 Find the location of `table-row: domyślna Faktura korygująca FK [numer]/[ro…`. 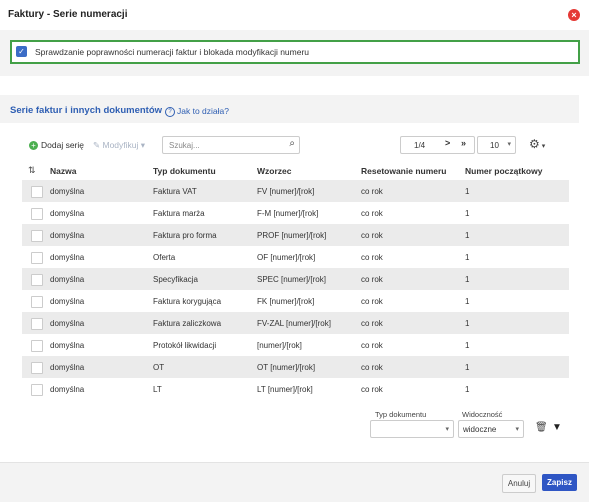

table-row: domyślna Faktura korygująca FK [numer]/[ro… is located at coordinates (295, 301).